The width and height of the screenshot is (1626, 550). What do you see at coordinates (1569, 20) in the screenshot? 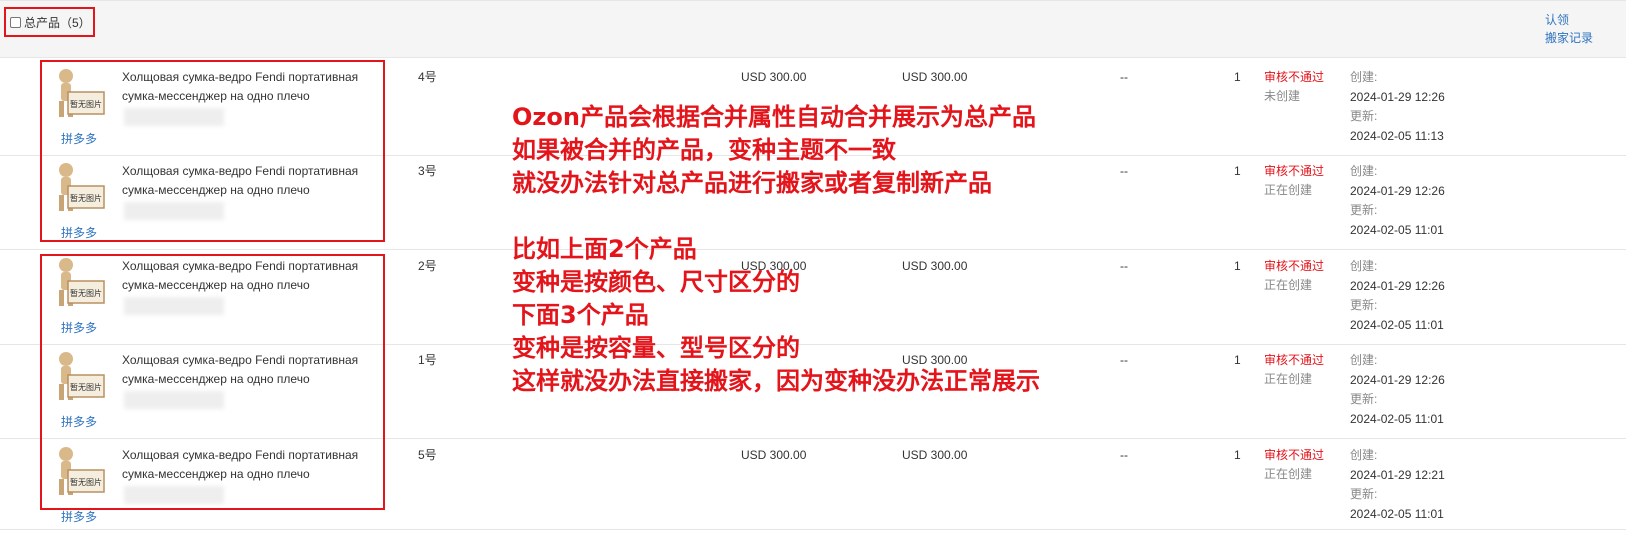
I see `claim-link: 认领` at bounding box center [1569, 20].